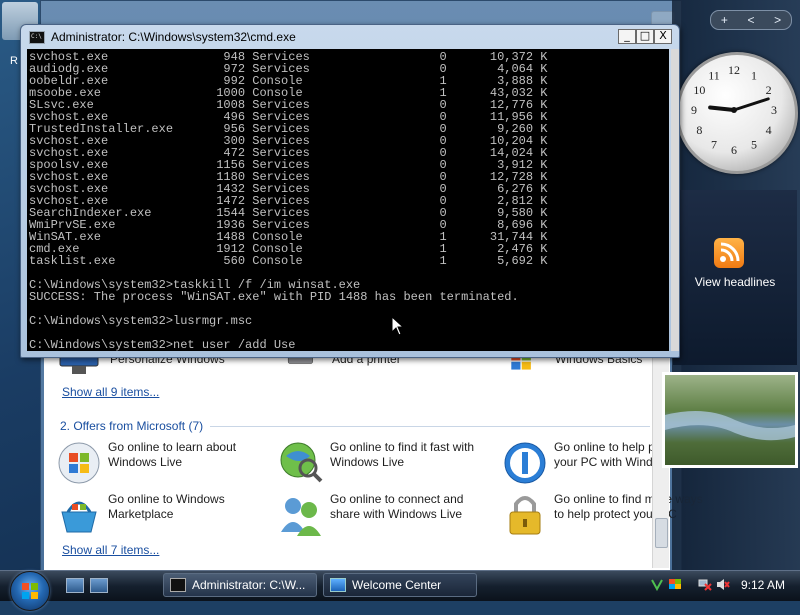  Describe the element at coordinates (645, 36) in the screenshot. I see `maximize-button: □` at that location.